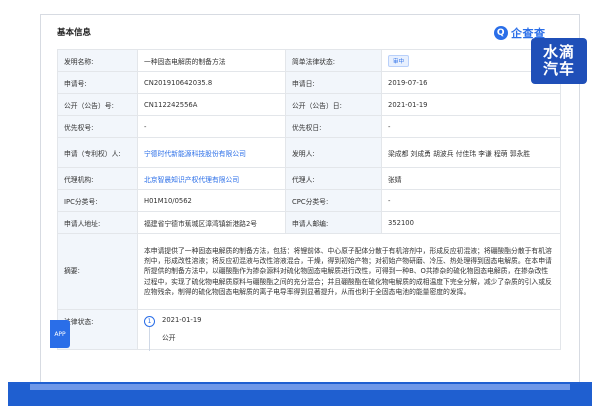 The height and width of the screenshot is (408, 600). I want to click on field-label: 摘要:, so click(97, 271).